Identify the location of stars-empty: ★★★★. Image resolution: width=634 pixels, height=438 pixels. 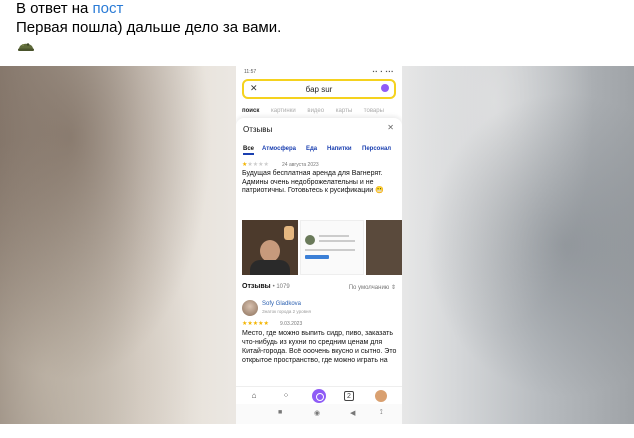
(258, 165).